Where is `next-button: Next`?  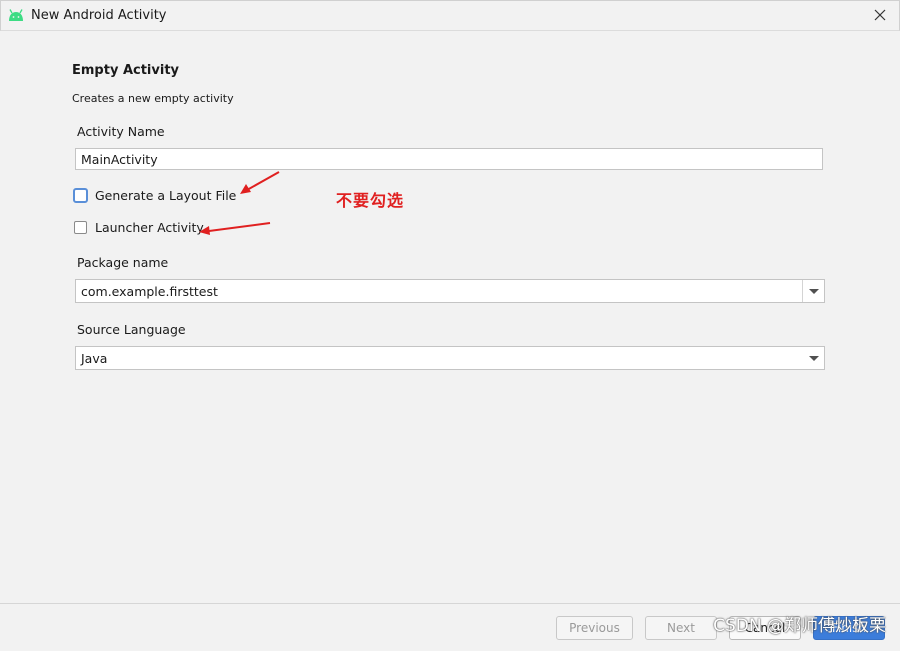
next-button: Next is located at coordinates (681, 628).